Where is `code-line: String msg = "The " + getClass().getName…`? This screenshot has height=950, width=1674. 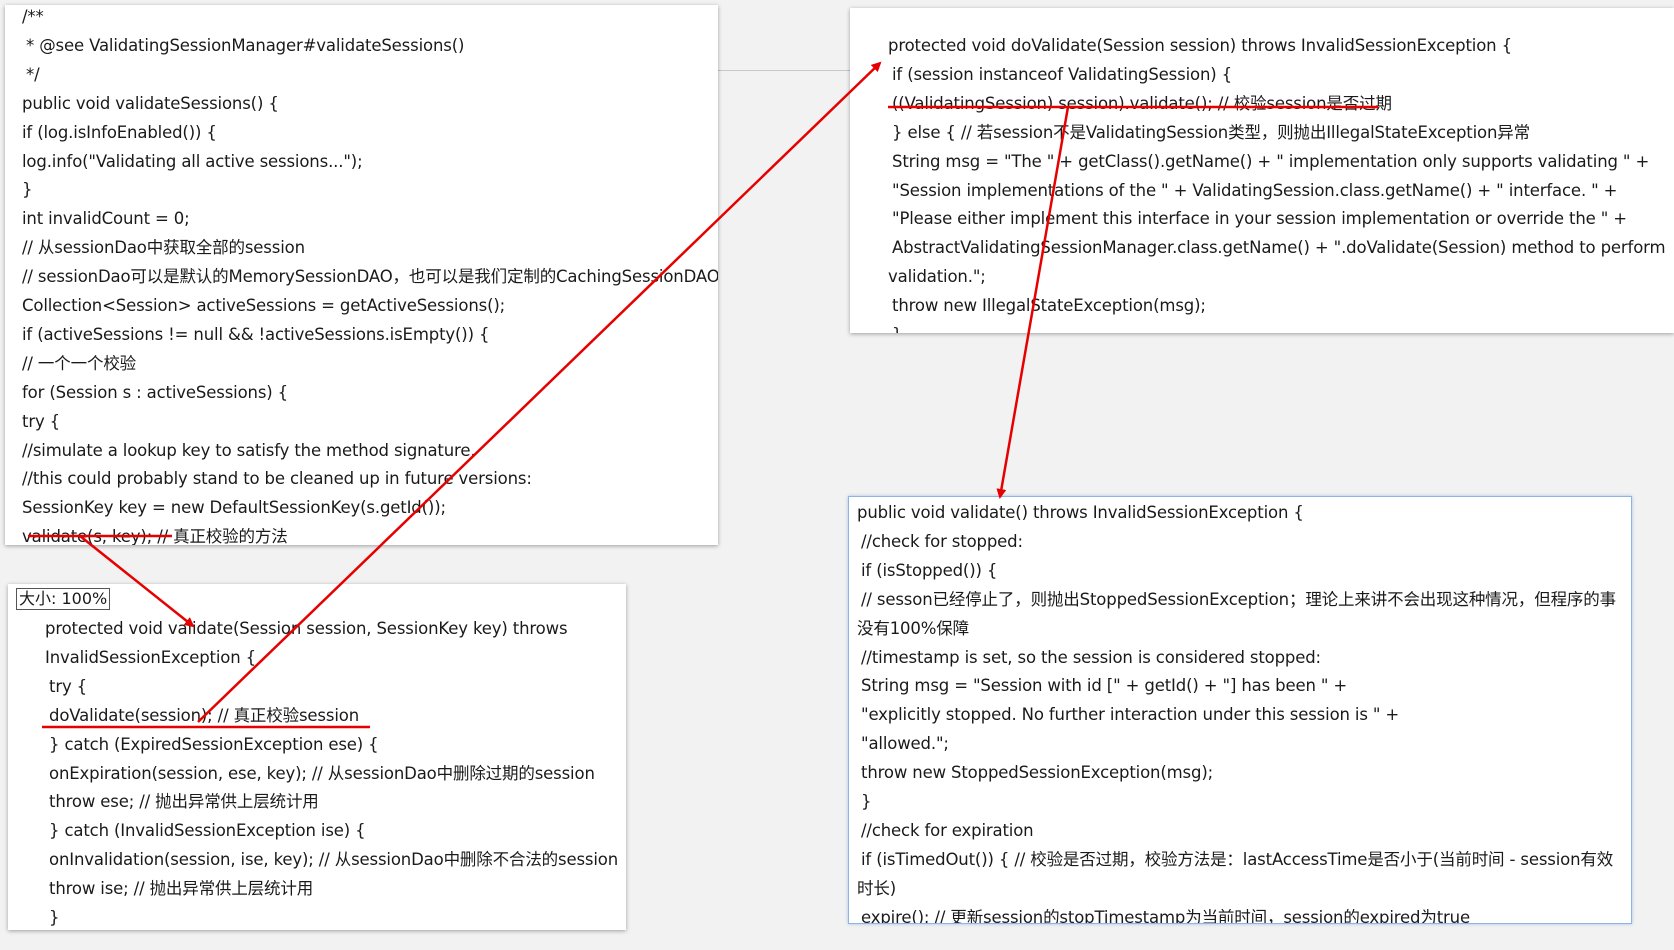 code-line: String msg = "The " + getClass().getName… is located at coordinates (1271, 161).